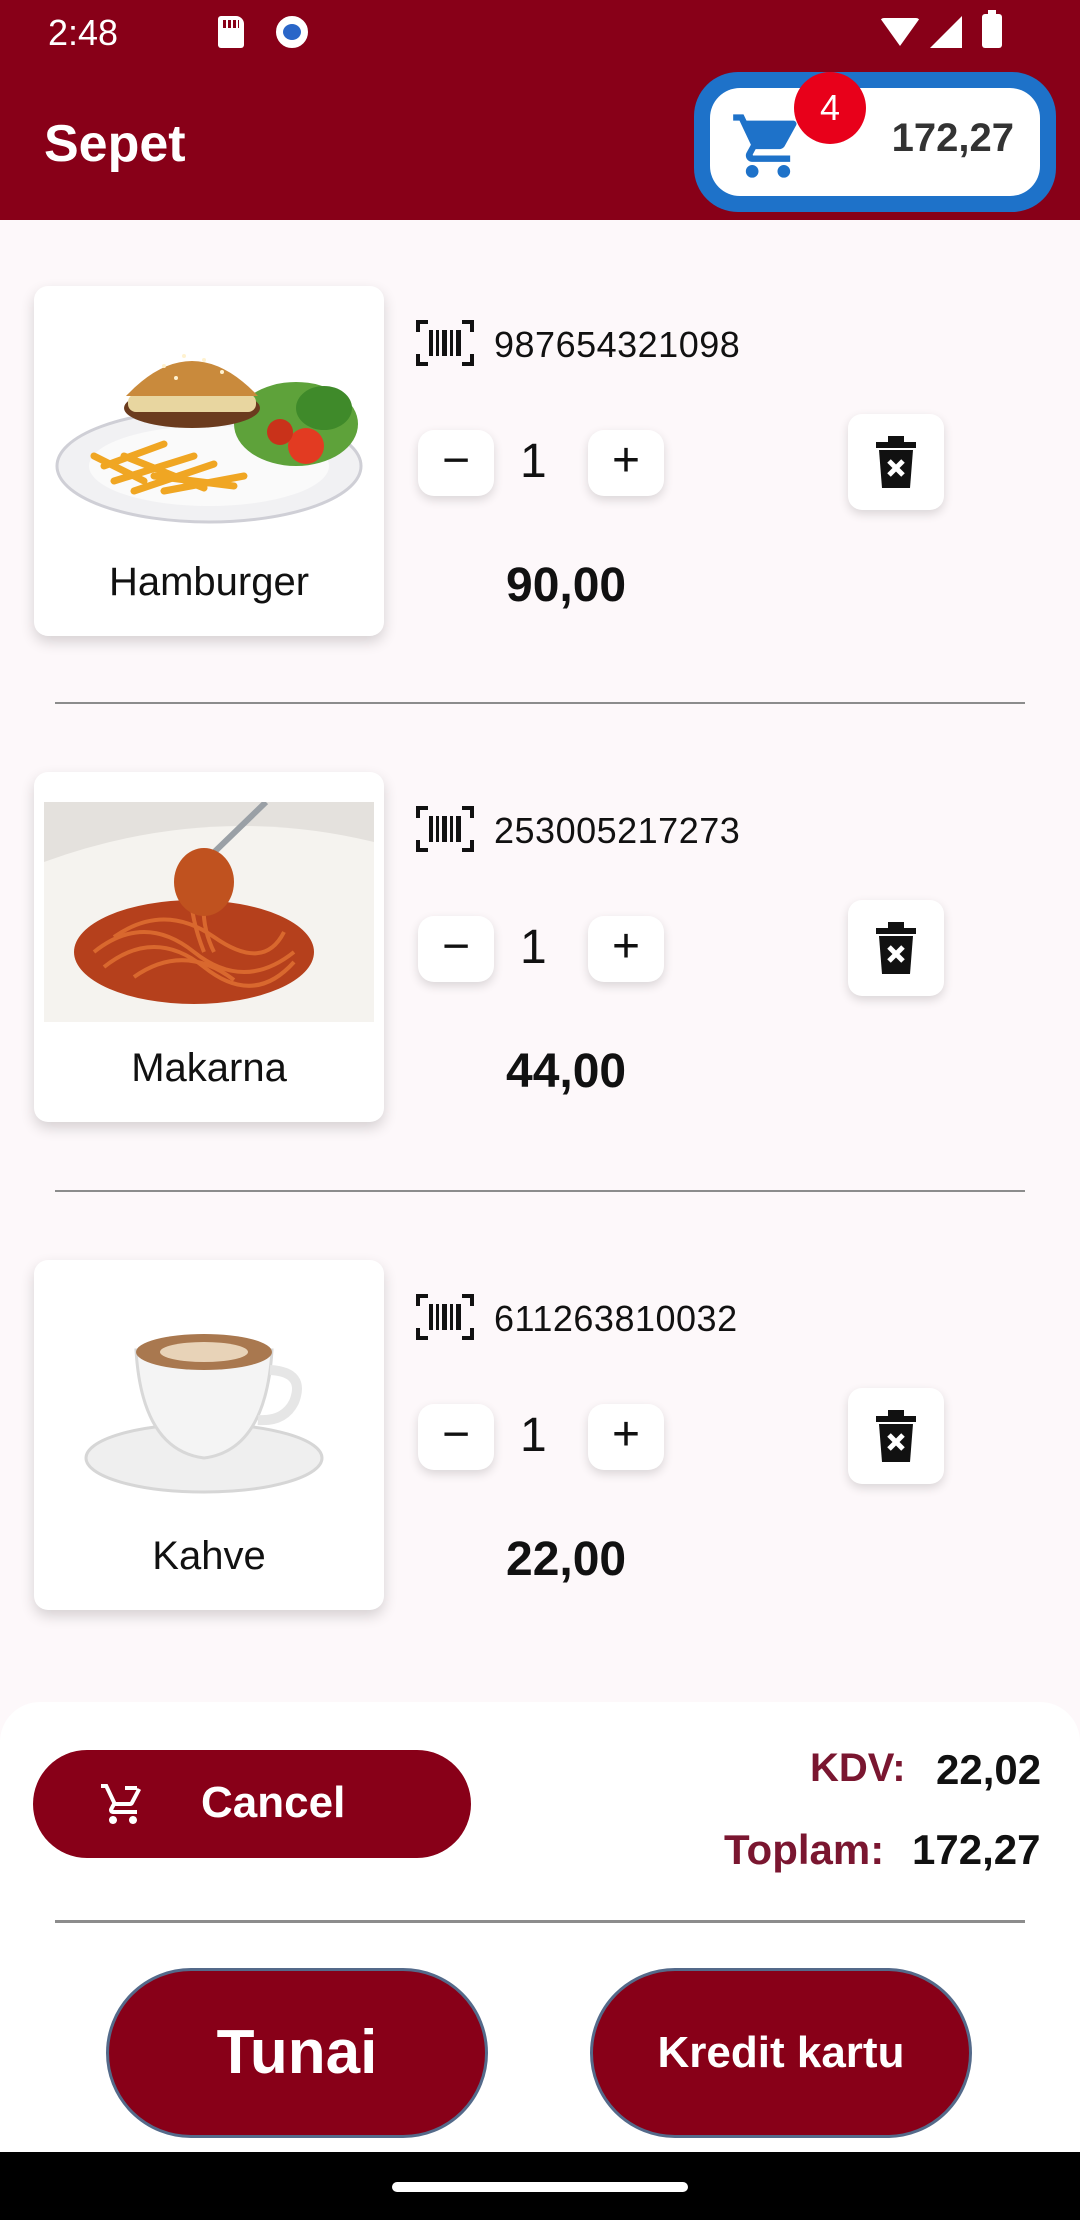 This screenshot has height=2220, width=1080. What do you see at coordinates (297, 2053) in the screenshot?
I see `cash-payment-button: Tunai` at bounding box center [297, 2053].